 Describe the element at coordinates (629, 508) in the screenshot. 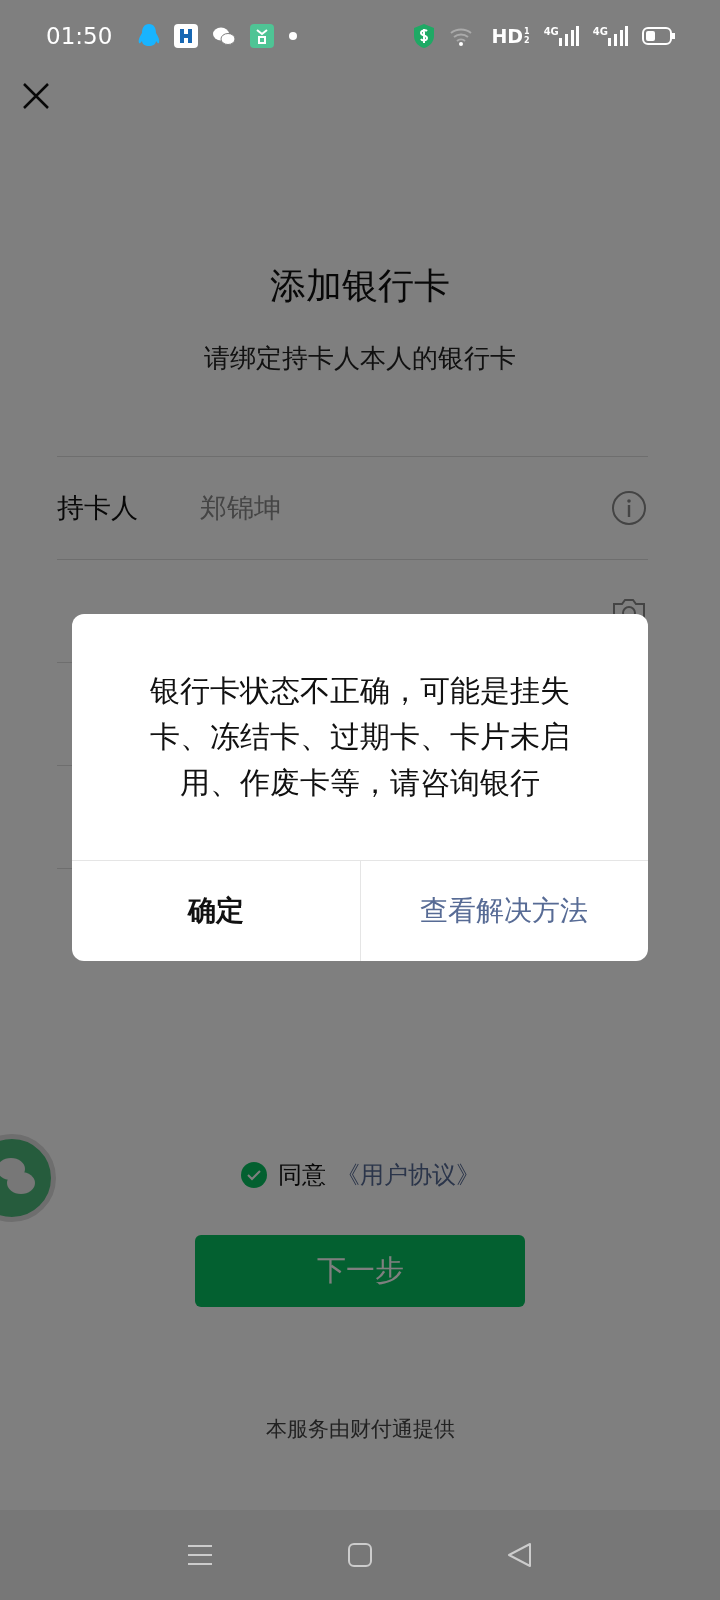

I see `info-icon` at that location.